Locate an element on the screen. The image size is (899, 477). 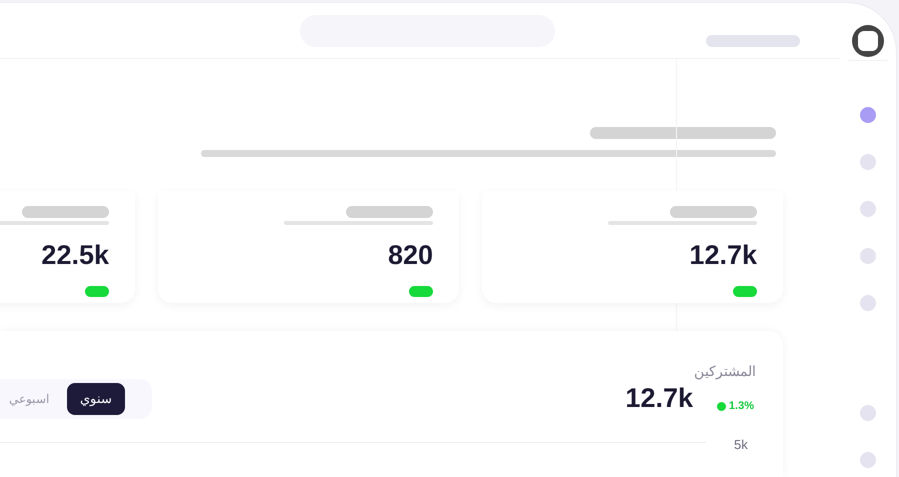
stat-value: 12.7k is located at coordinates (723, 255).